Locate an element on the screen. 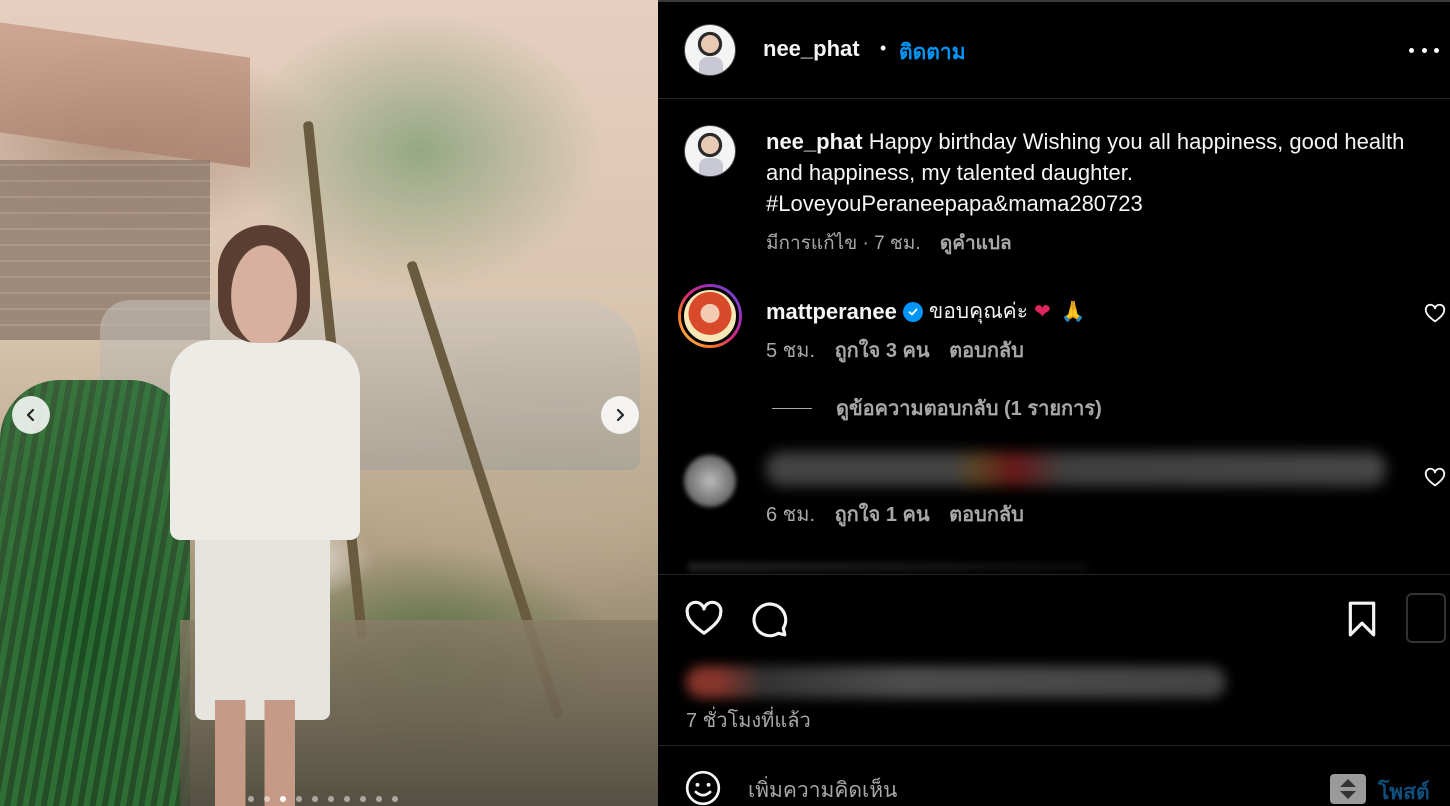  view-replies-button: ดูข้อความตอบกลับ (1 รายการ) is located at coordinates (937, 408).